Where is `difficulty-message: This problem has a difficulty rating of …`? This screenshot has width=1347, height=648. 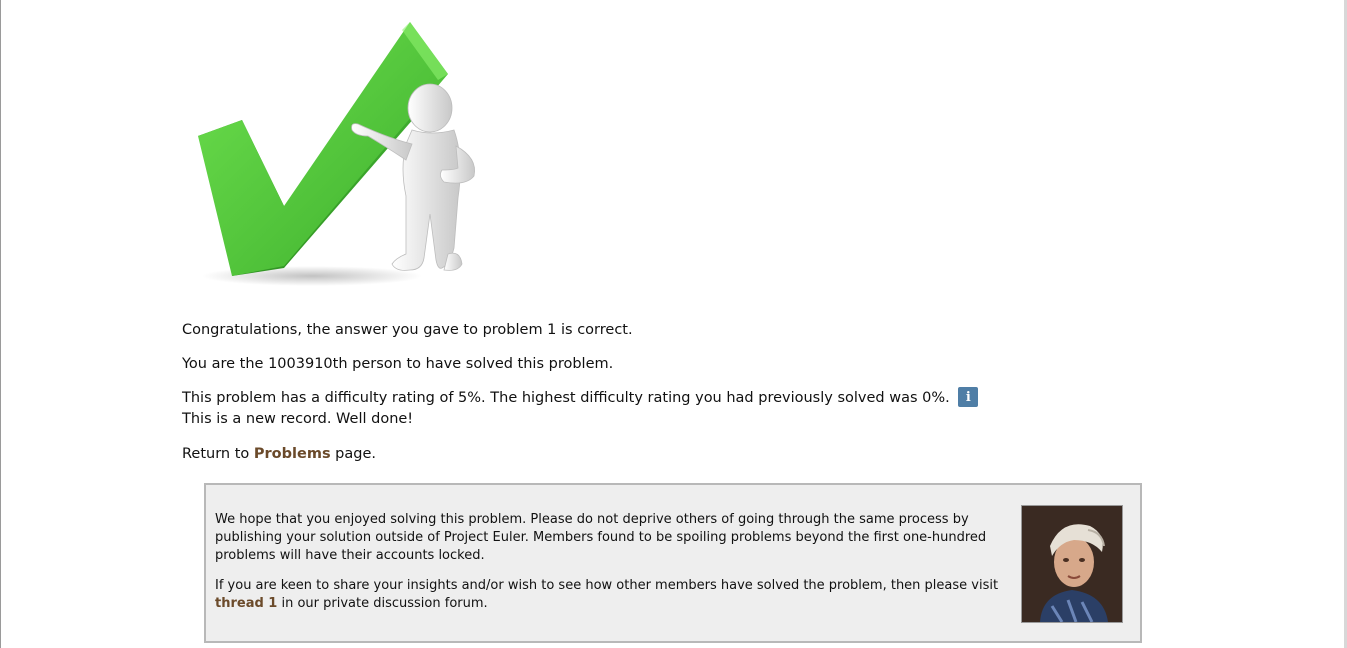
difficulty-message: This problem has a difficulty rating of … is located at coordinates (672, 408).